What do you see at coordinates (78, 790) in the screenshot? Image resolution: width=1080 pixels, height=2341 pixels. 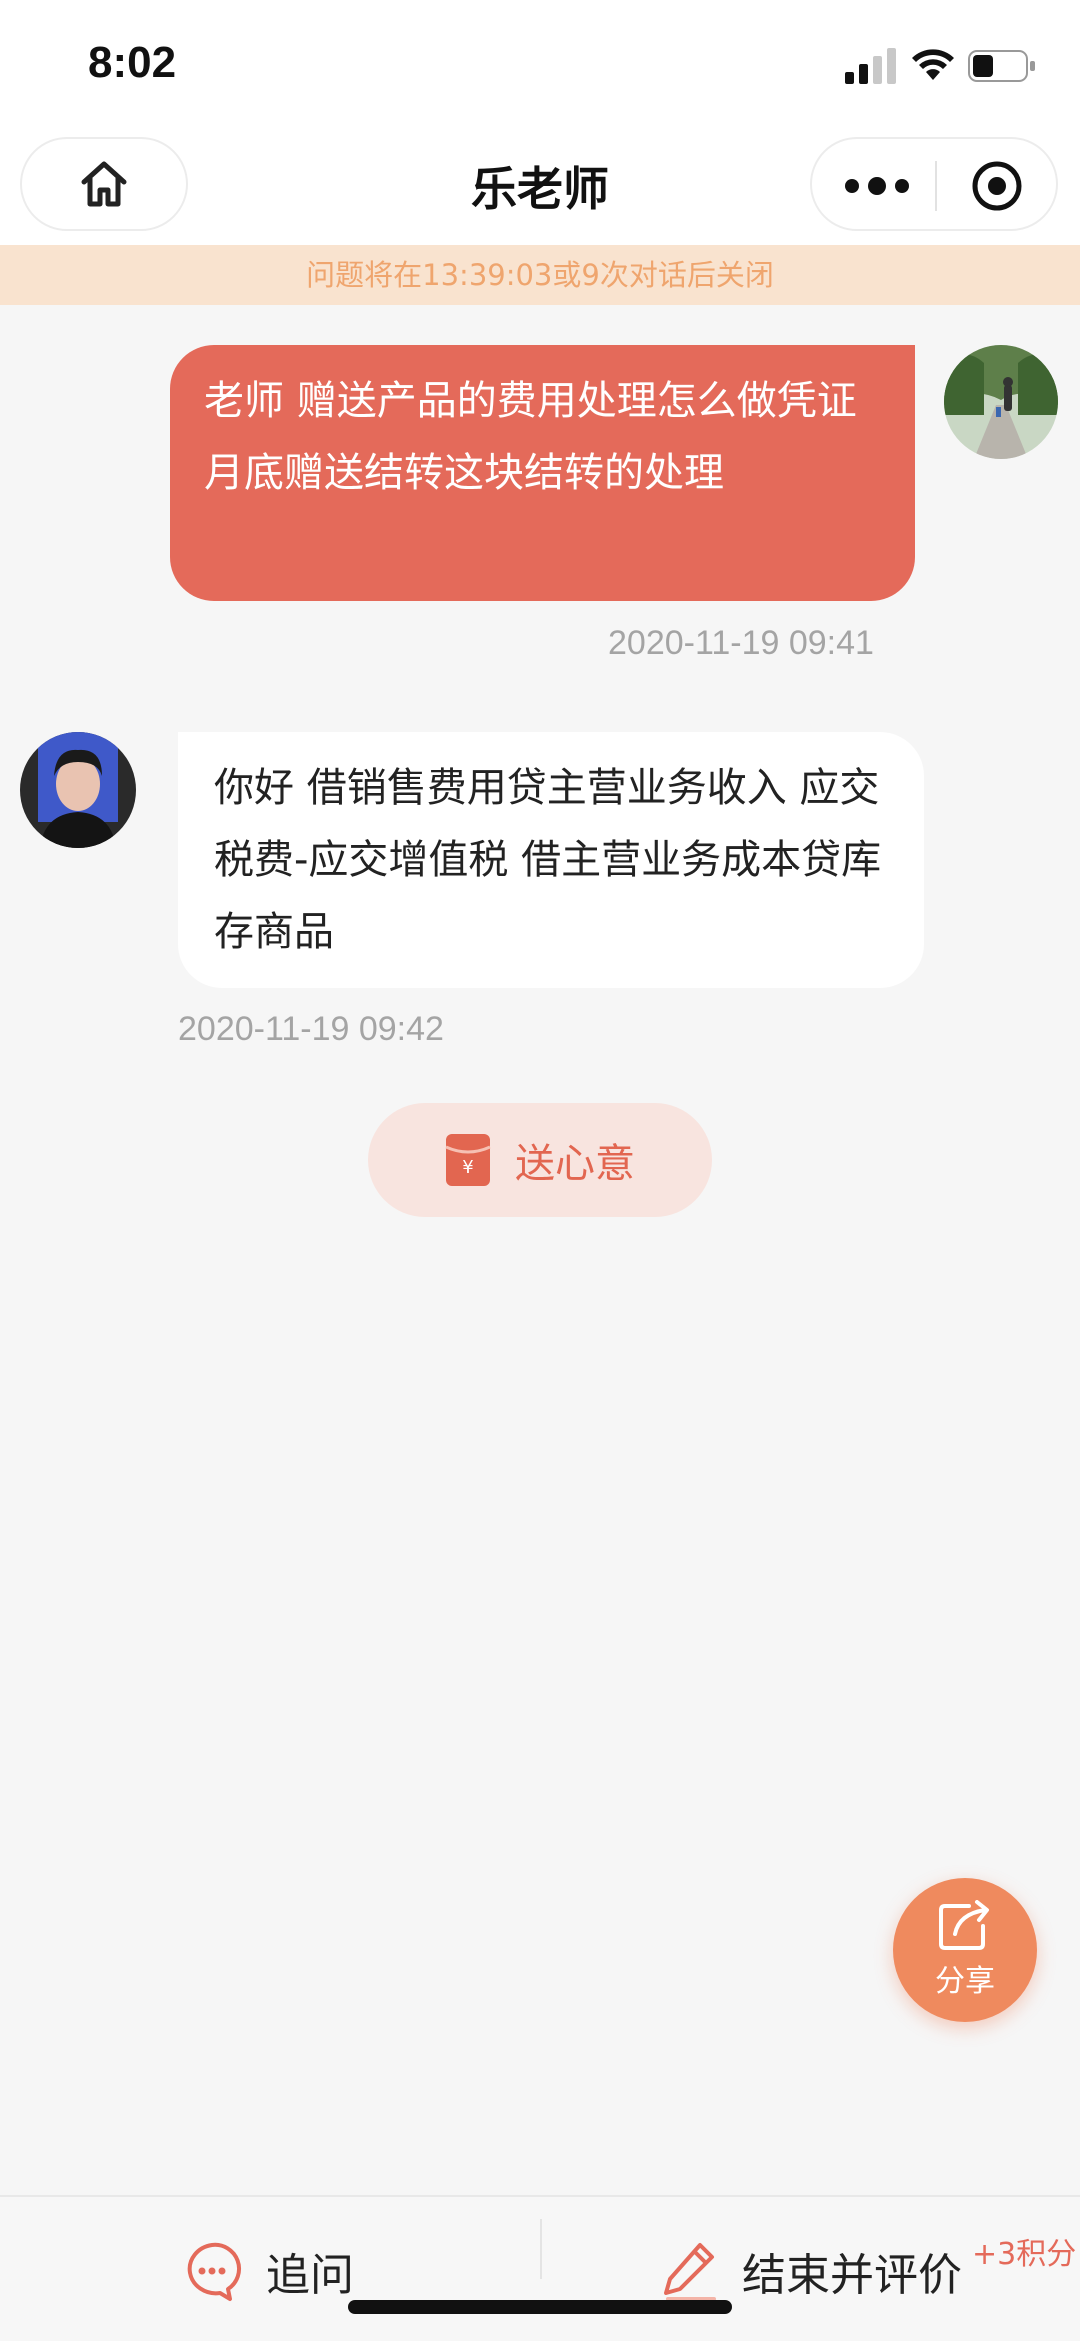 I see `teacher-avatar` at bounding box center [78, 790].